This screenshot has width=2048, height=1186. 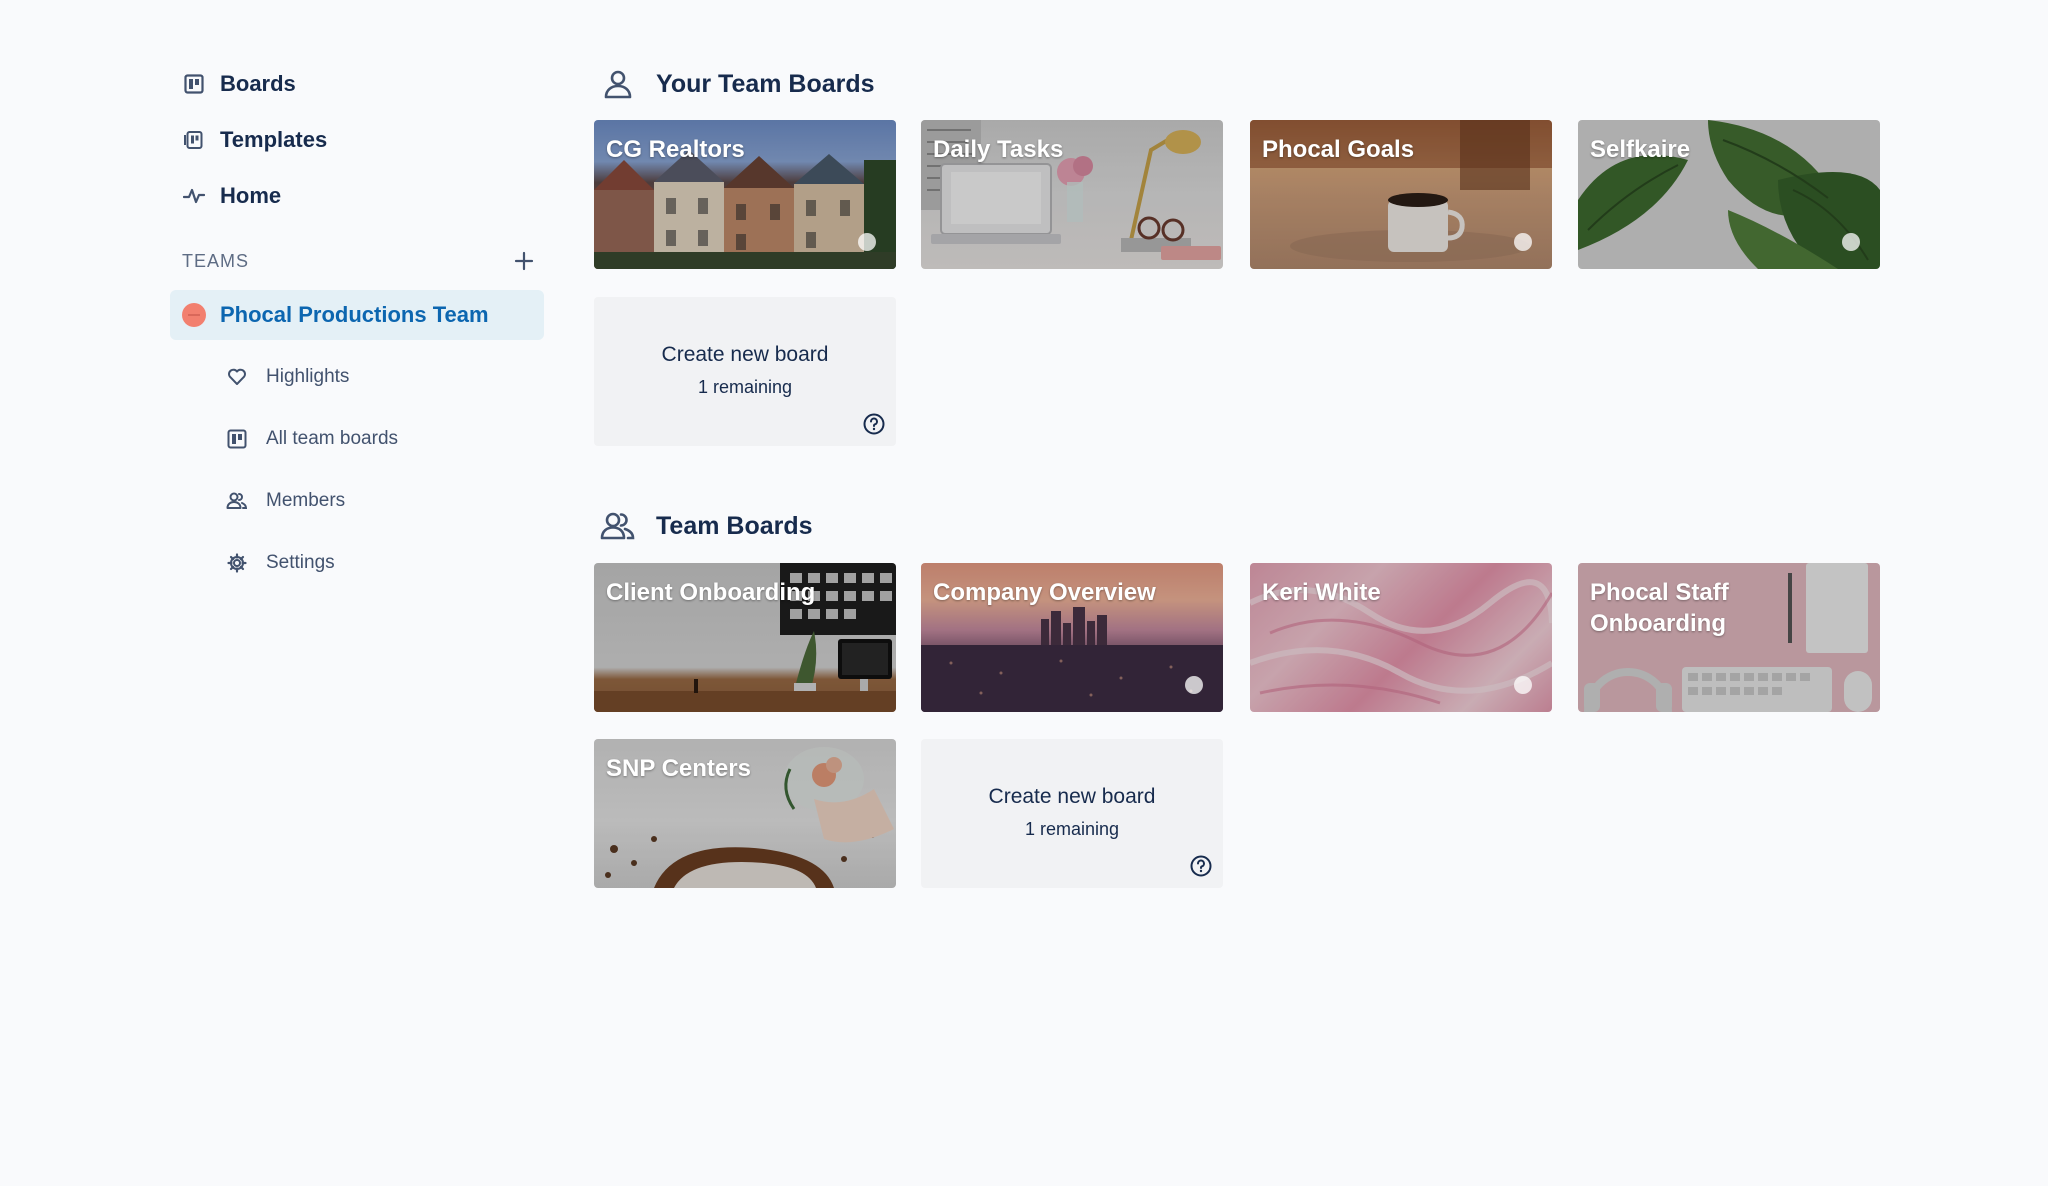 I want to click on board-title: Company Overview, so click(x=1044, y=592).